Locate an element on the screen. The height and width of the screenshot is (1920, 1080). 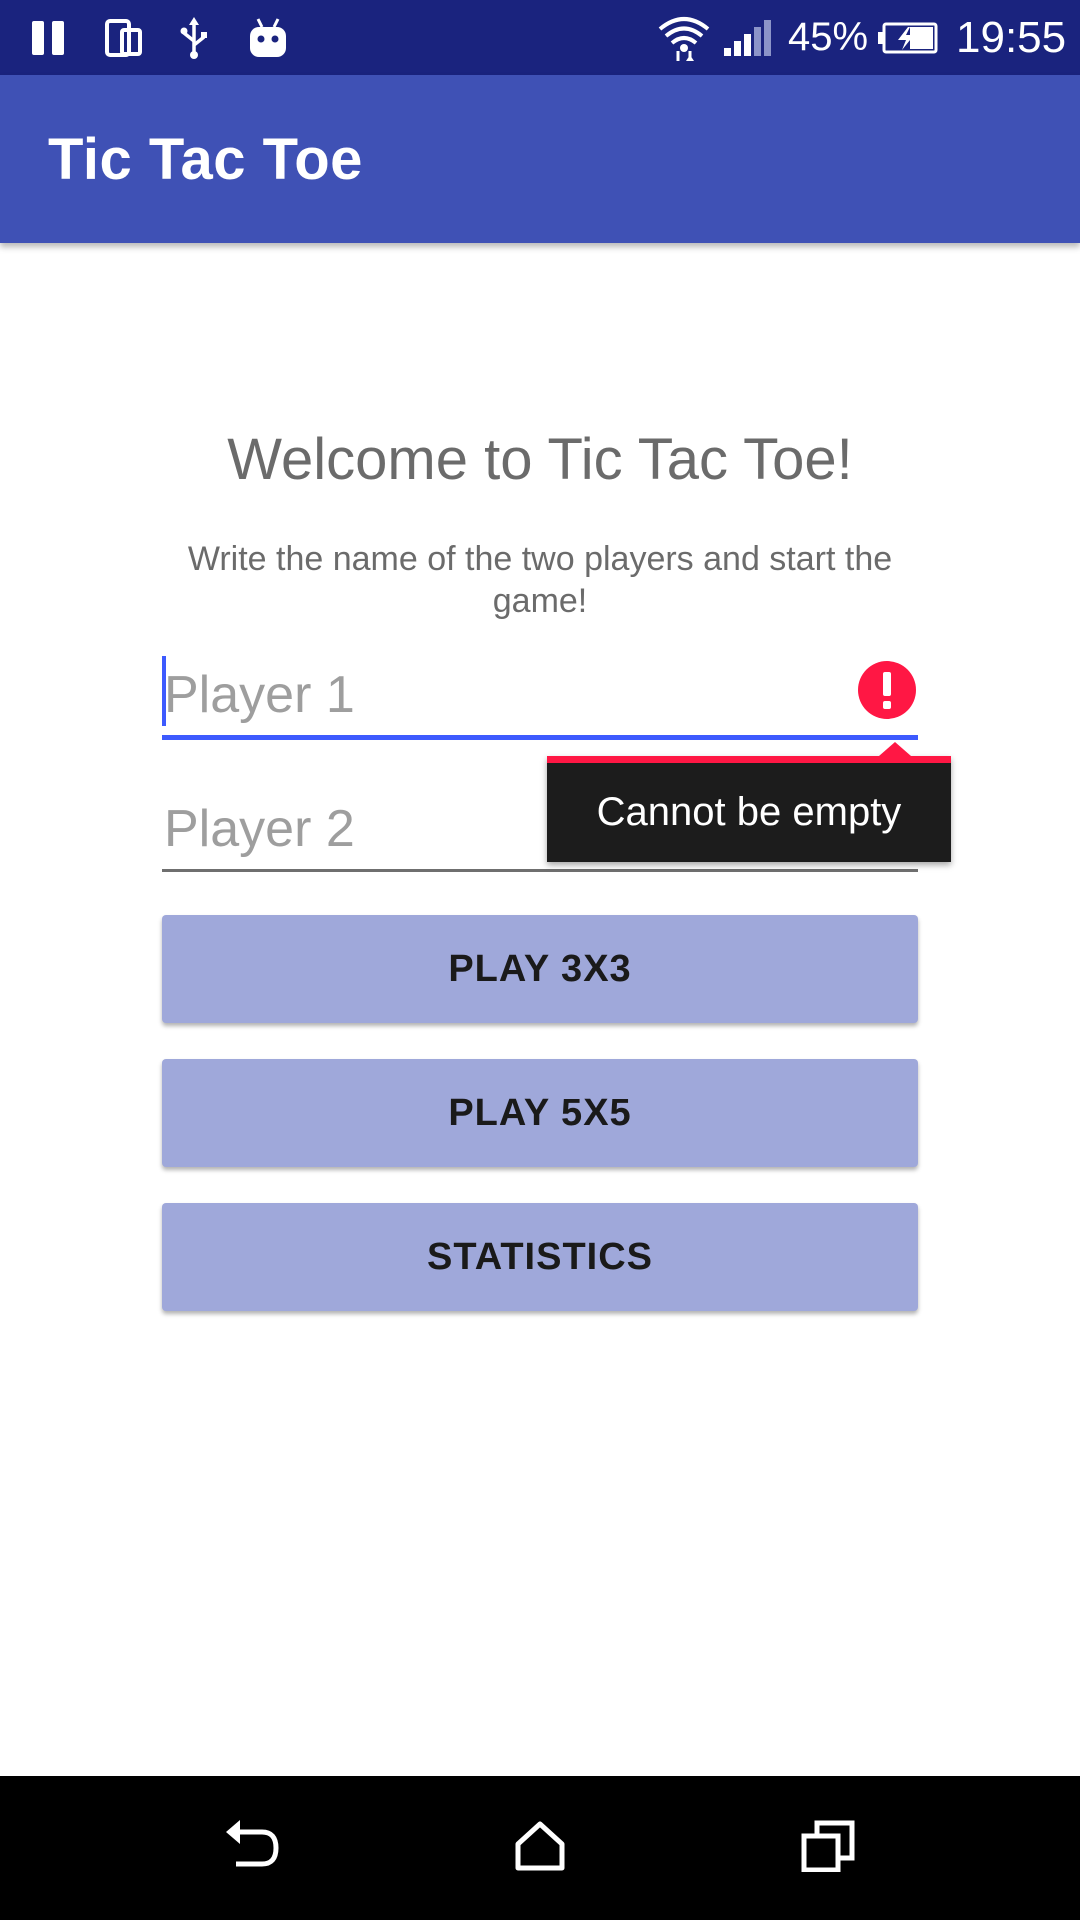
player1-input is located at coordinates (540, 695).